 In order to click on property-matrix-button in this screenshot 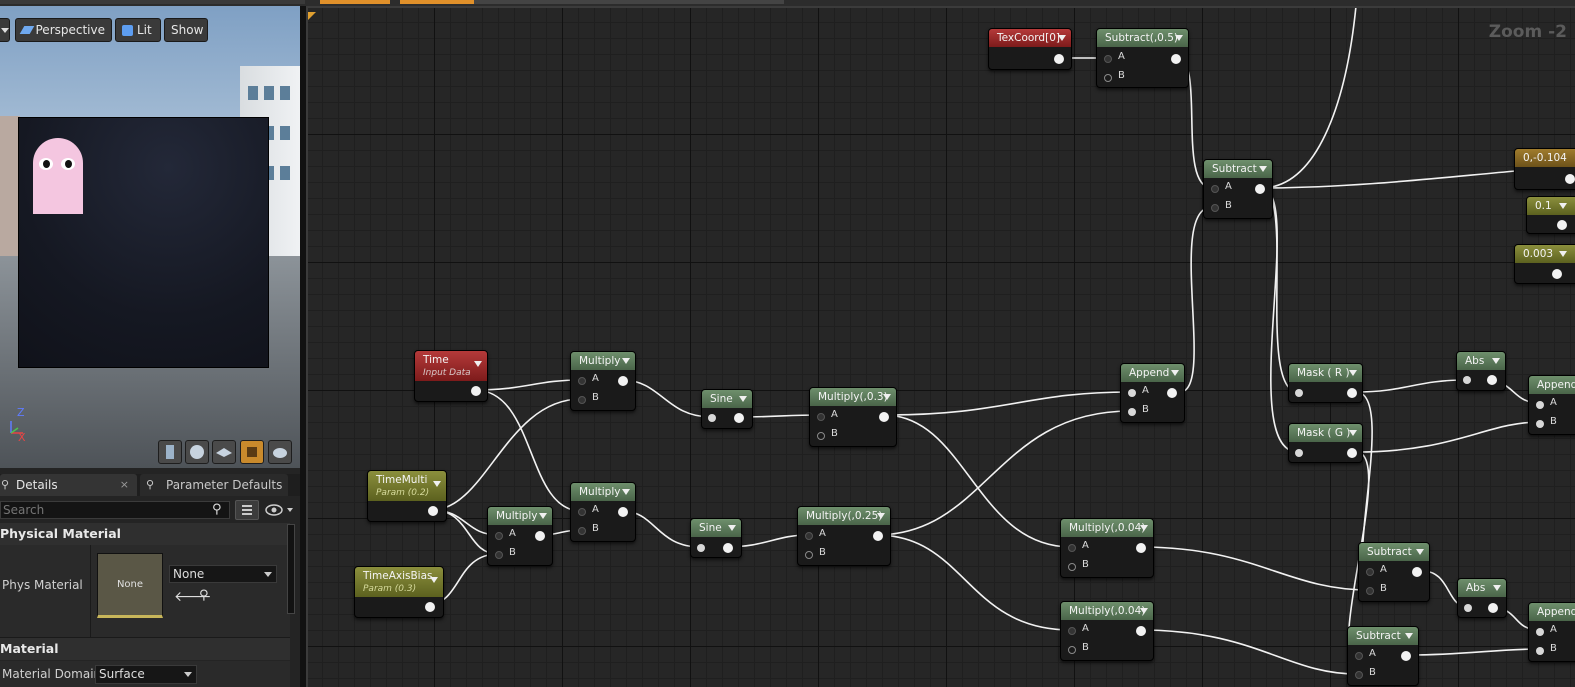, I will do `click(247, 510)`.